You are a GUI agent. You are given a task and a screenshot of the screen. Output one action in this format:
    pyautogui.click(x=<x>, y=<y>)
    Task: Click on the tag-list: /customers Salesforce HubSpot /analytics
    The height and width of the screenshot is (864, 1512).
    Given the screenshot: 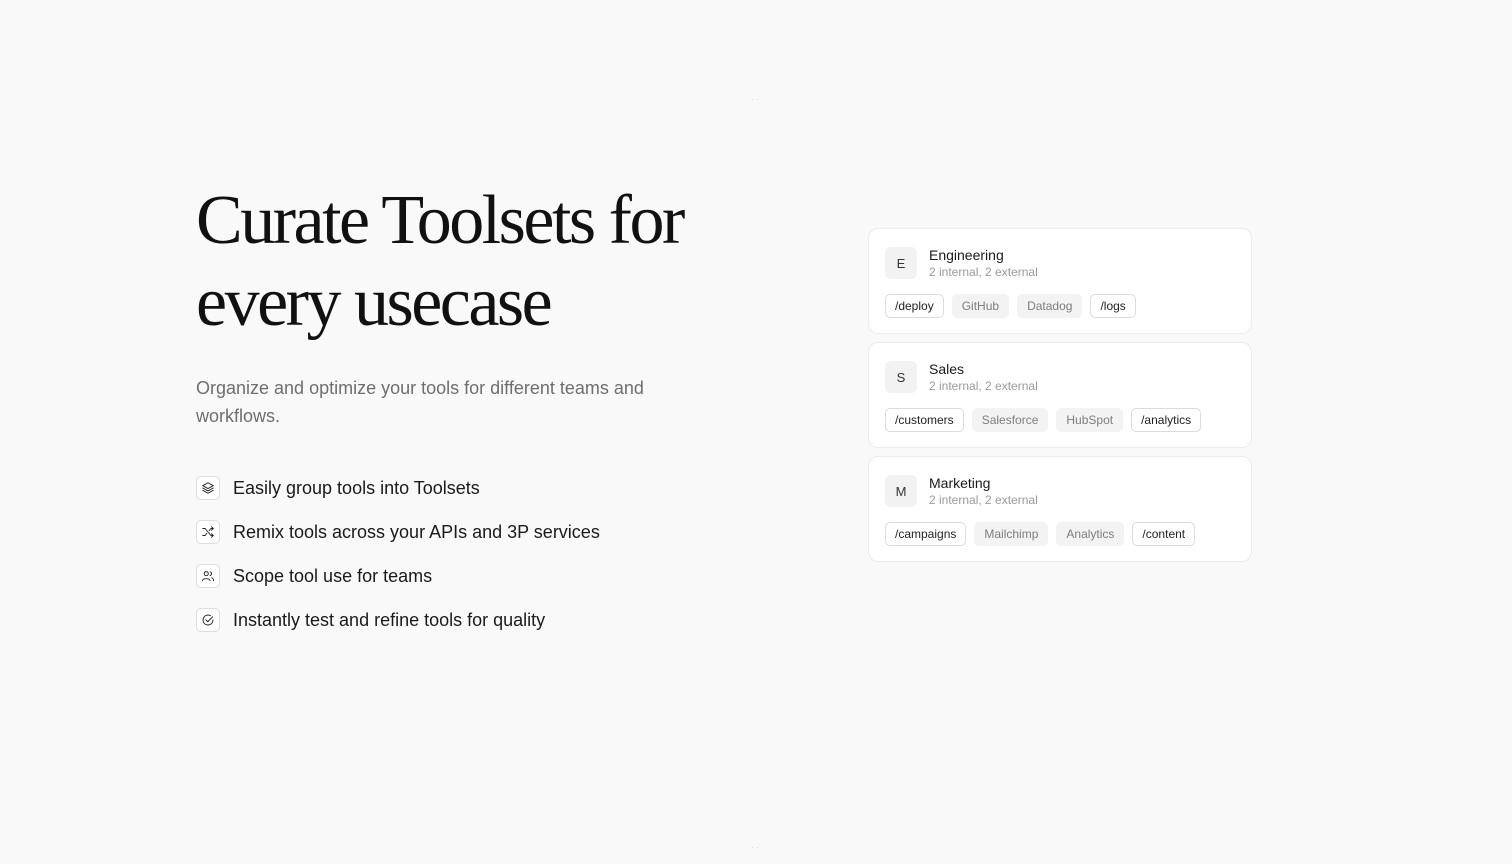 What is the action you would take?
    pyautogui.click(x=1060, y=420)
    